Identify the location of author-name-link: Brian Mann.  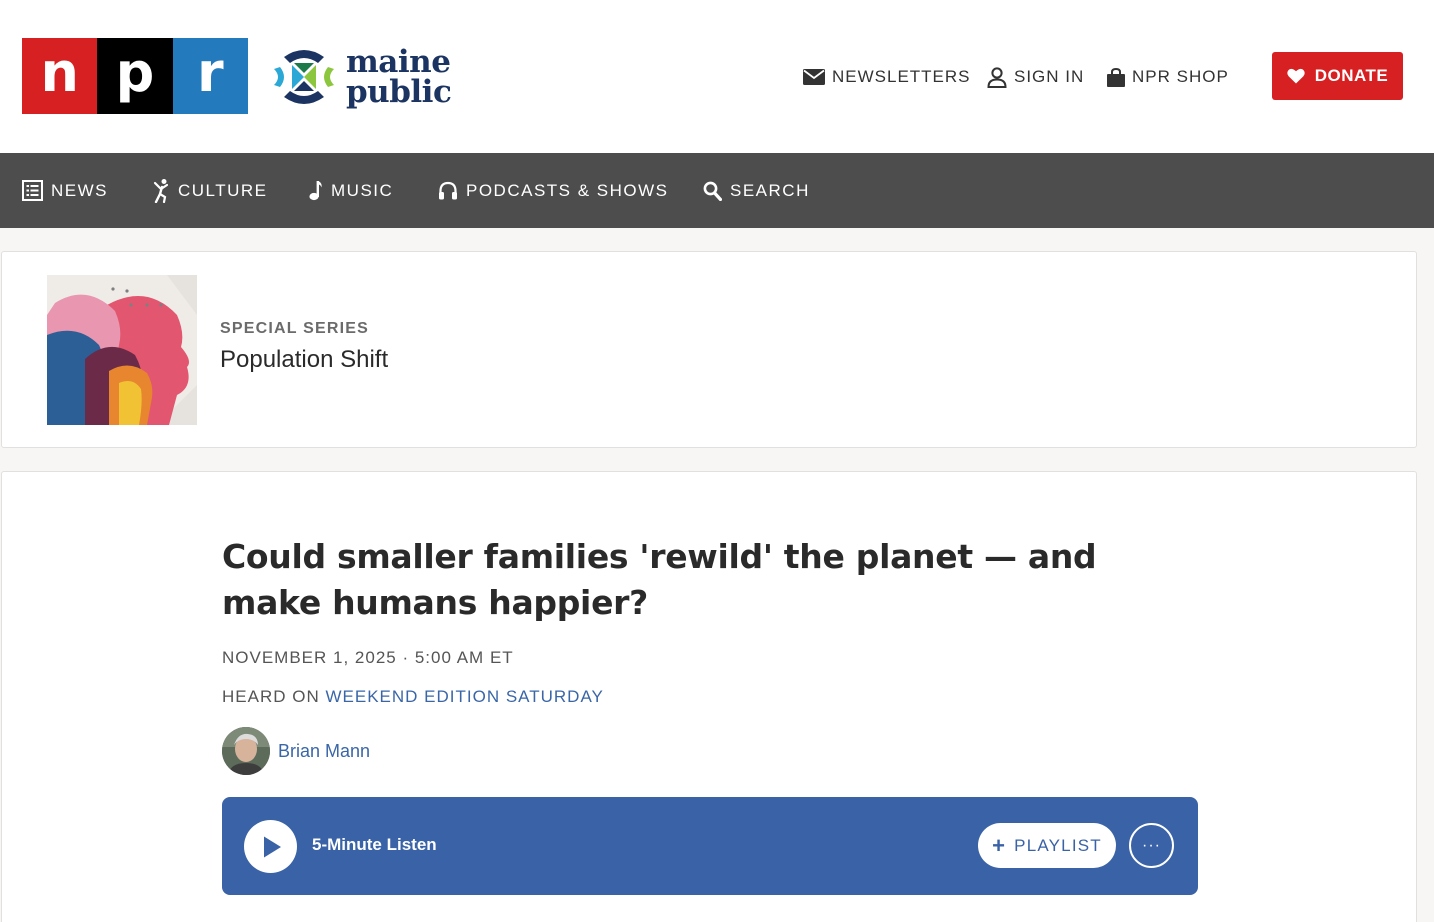
(324, 751).